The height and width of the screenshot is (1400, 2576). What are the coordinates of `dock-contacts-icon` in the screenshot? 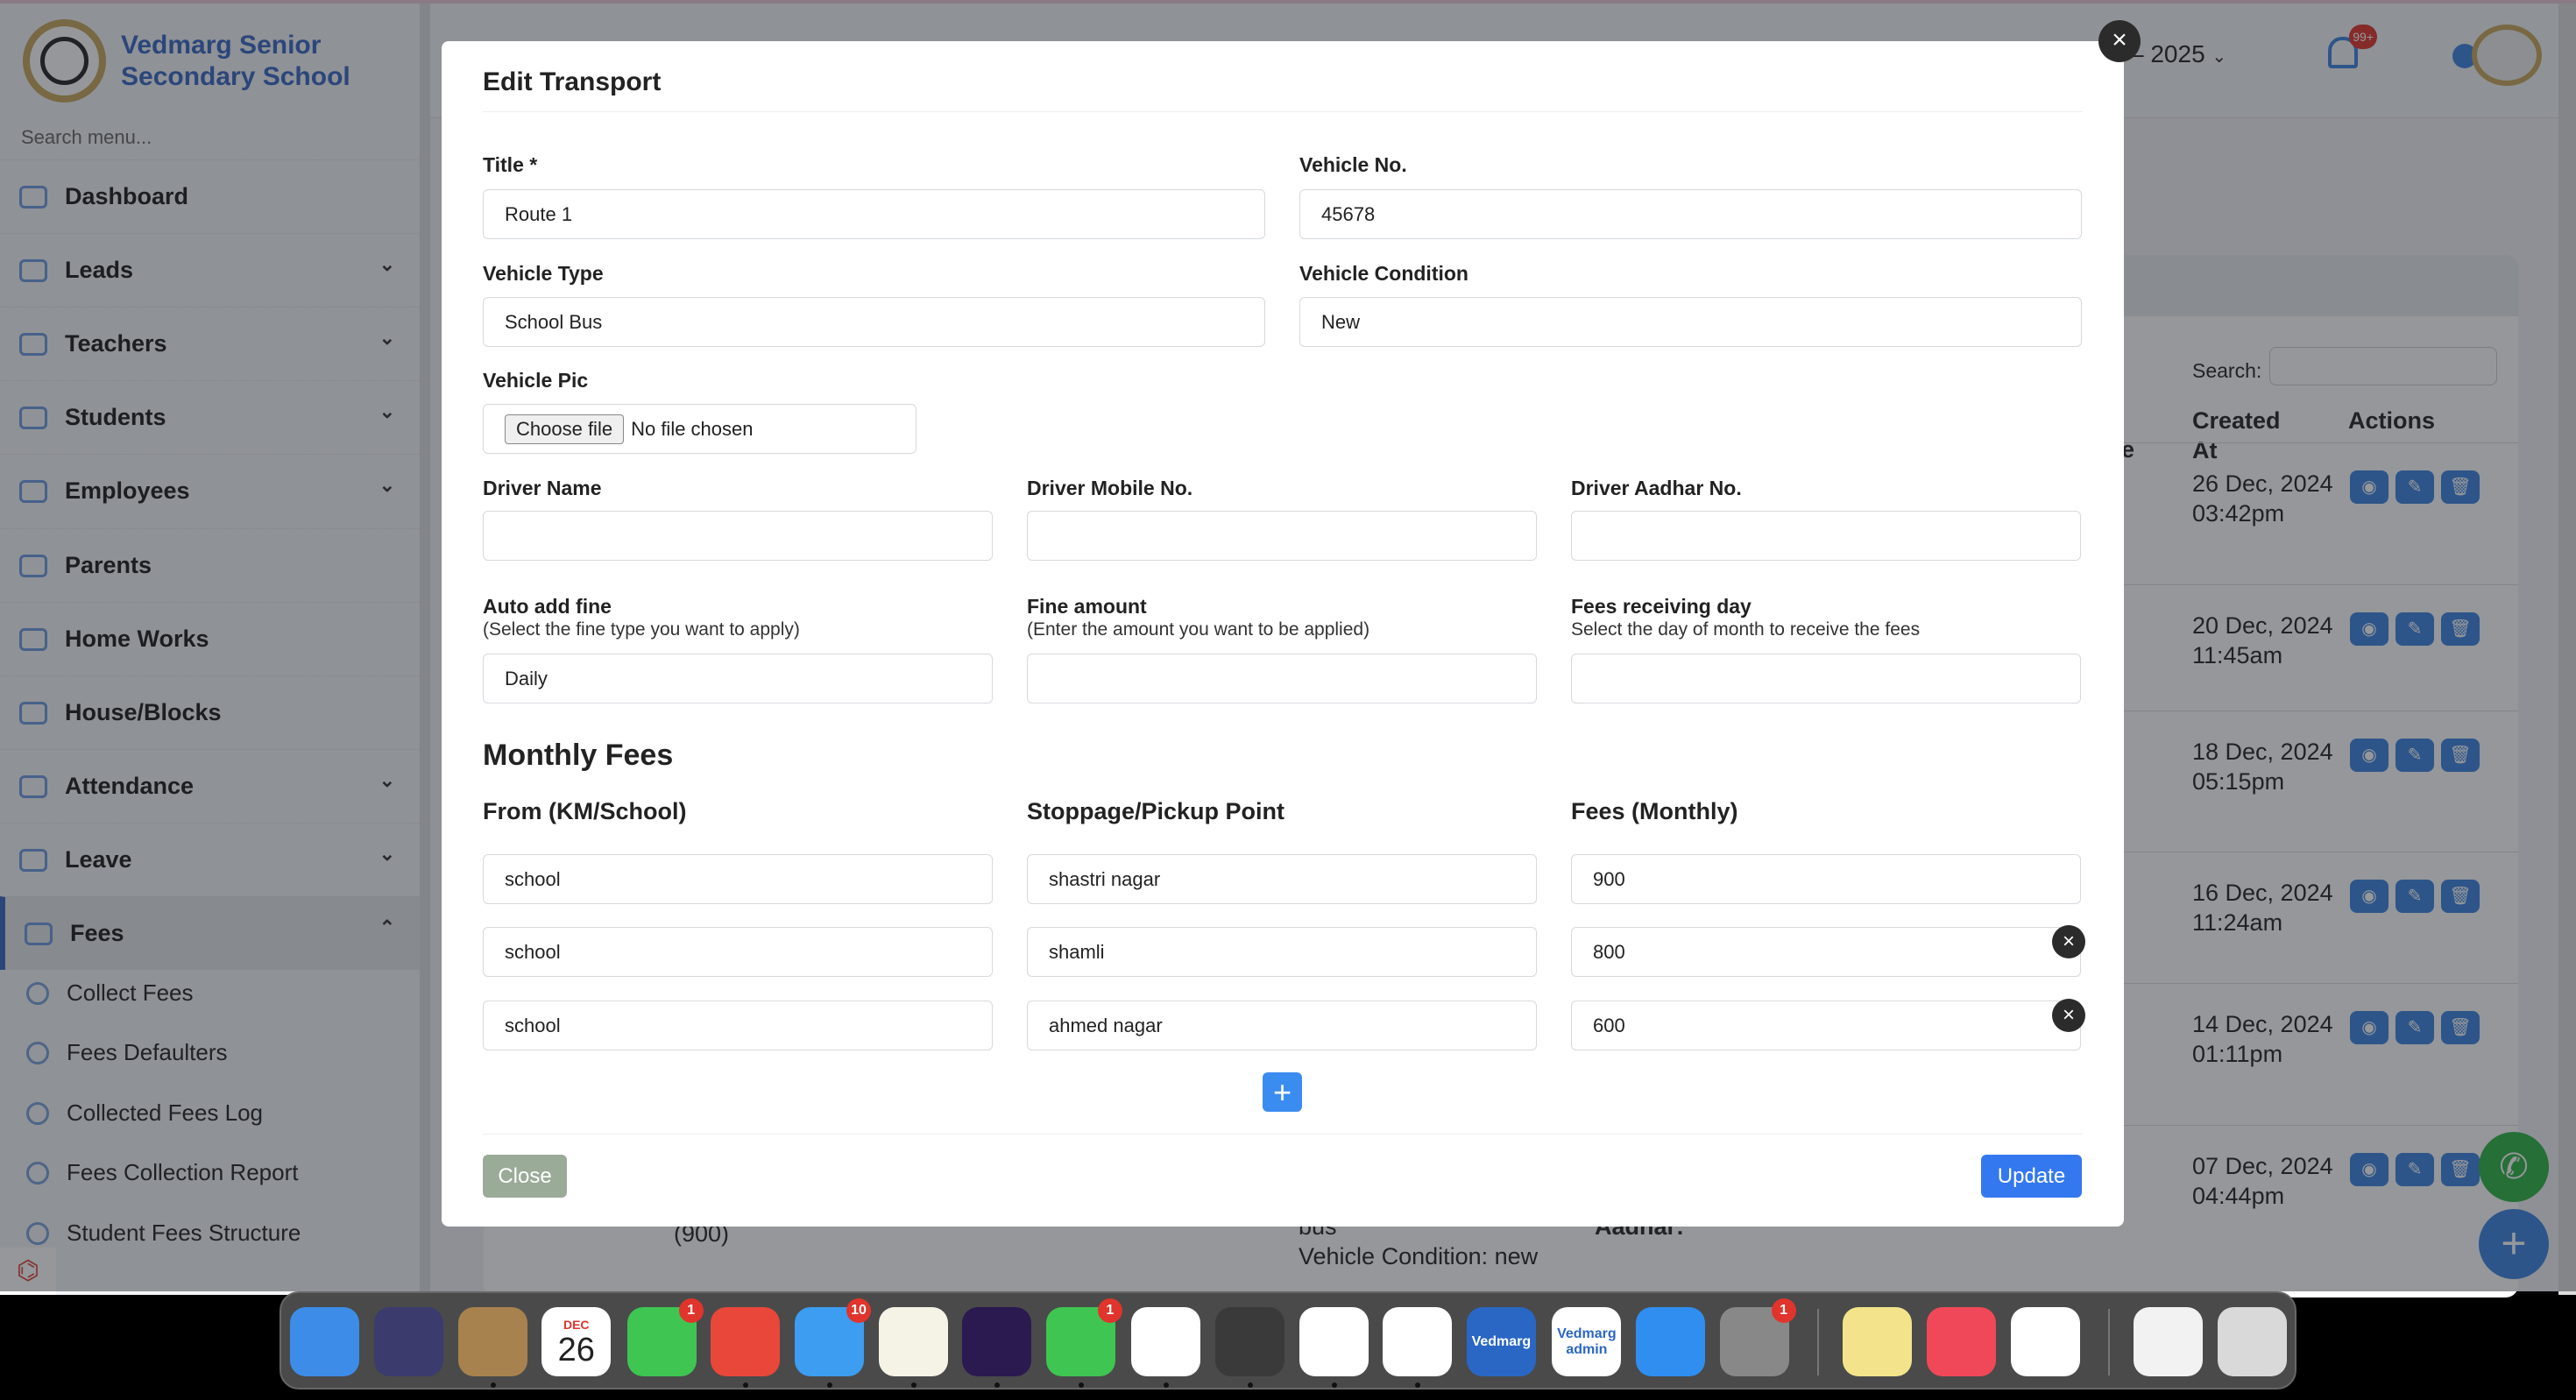 It's located at (492, 1341).